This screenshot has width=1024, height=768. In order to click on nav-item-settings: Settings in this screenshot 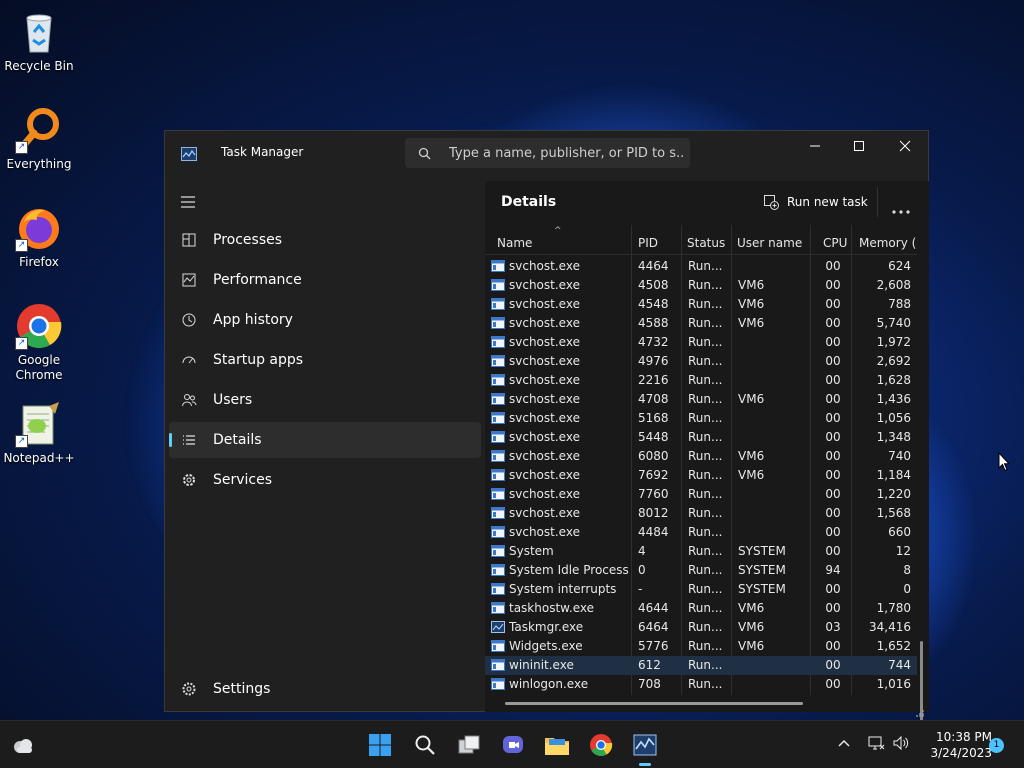, I will do `click(325, 689)`.